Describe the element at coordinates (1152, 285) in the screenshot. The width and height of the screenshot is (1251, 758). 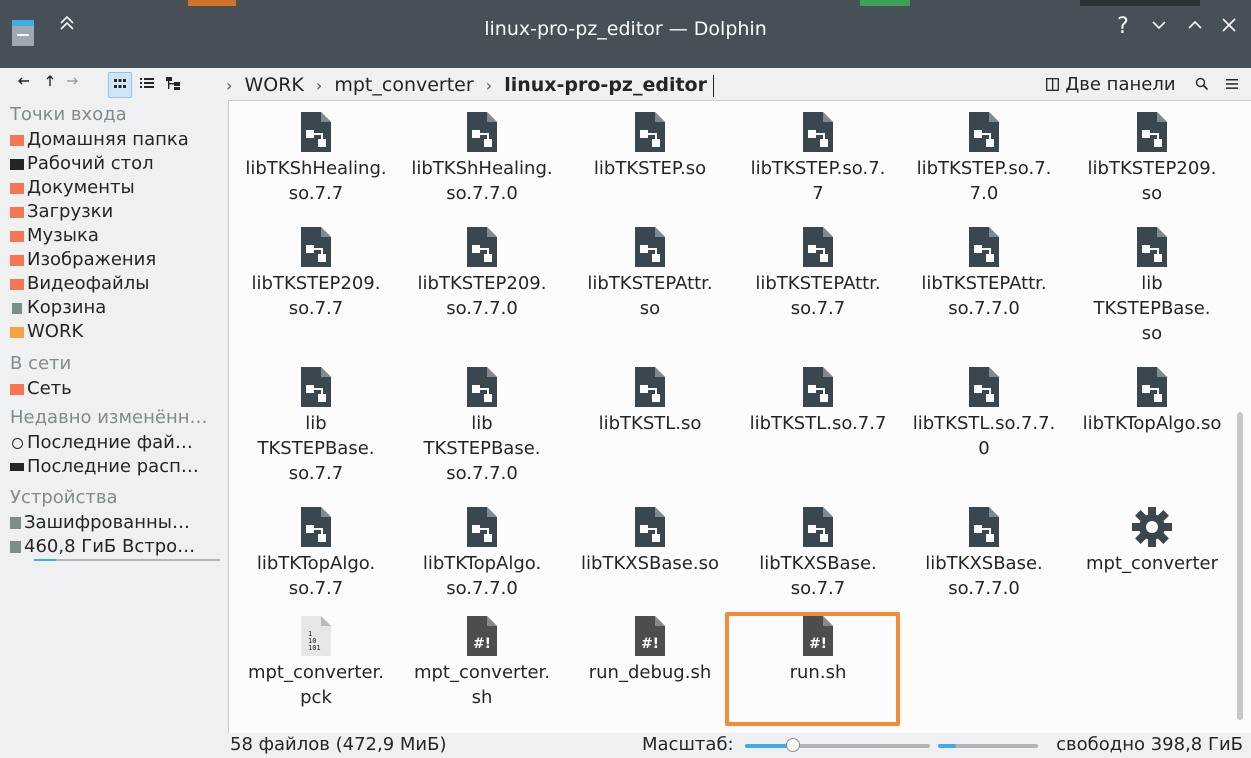
I see `file-item: lib TKSTEPBase. so` at that location.